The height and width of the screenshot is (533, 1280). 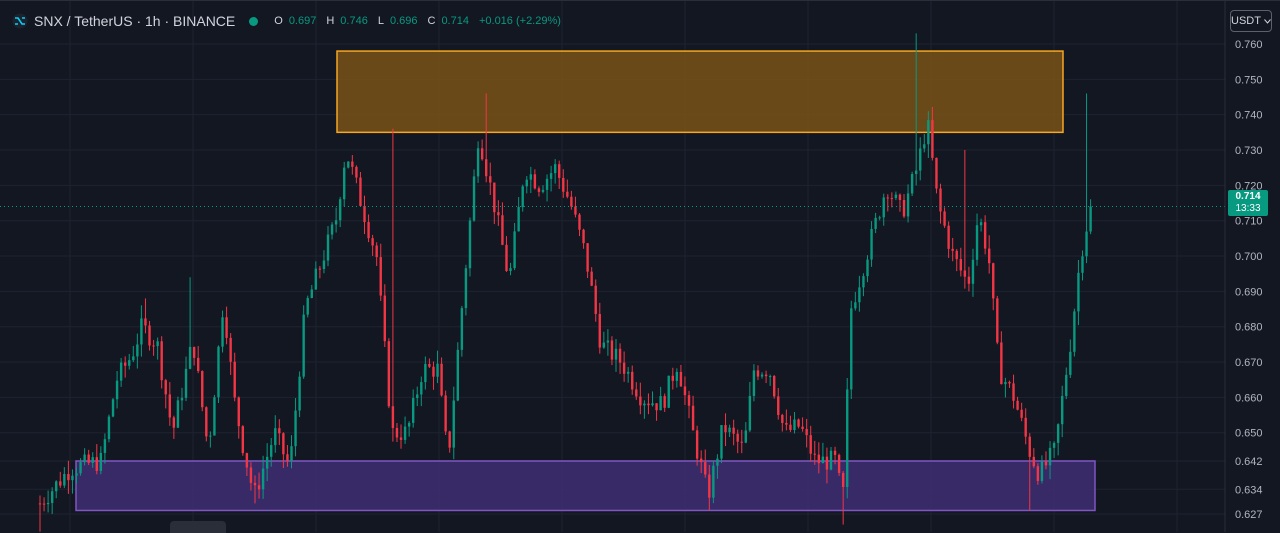 I want to click on currency-selector: USDT, so click(x=1251, y=21).